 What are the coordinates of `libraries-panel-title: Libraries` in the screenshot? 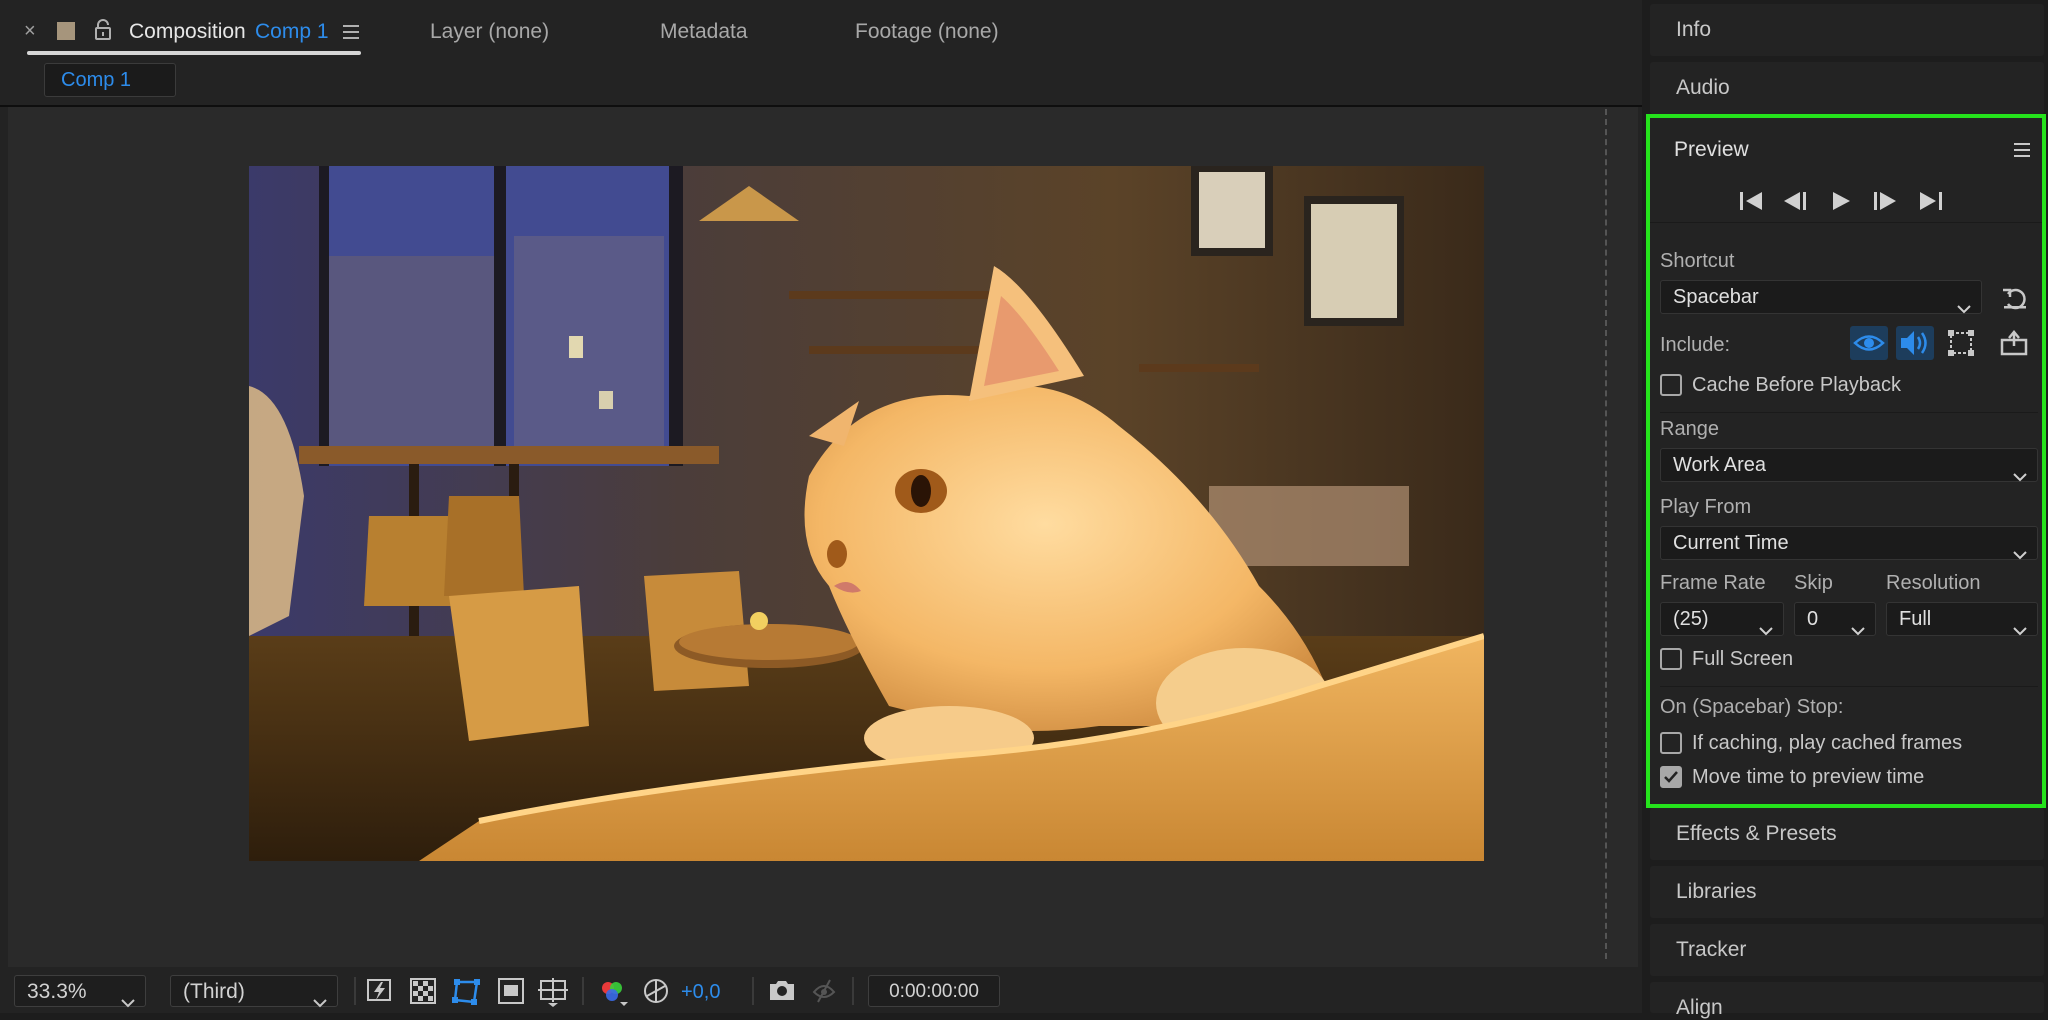 It's located at (1716, 891).